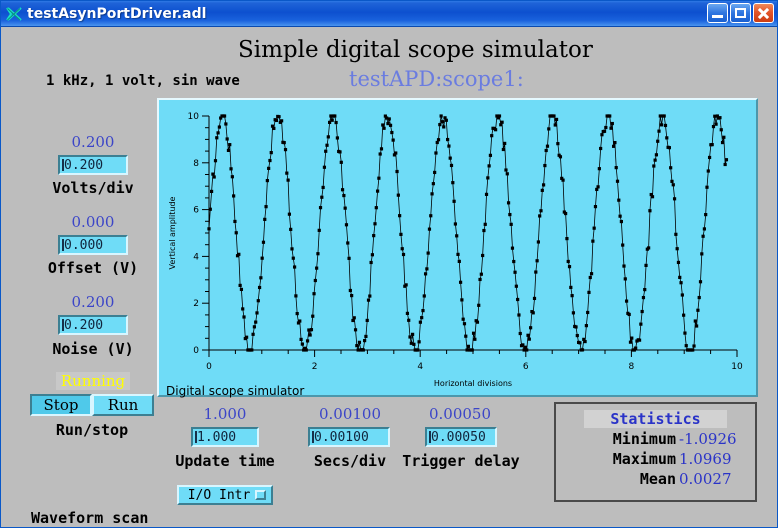 This screenshot has height=528, width=778. What do you see at coordinates (708, 439) in the screenshot?
I see `minimum-value: -1.0926` at bounding box center [708, 439].